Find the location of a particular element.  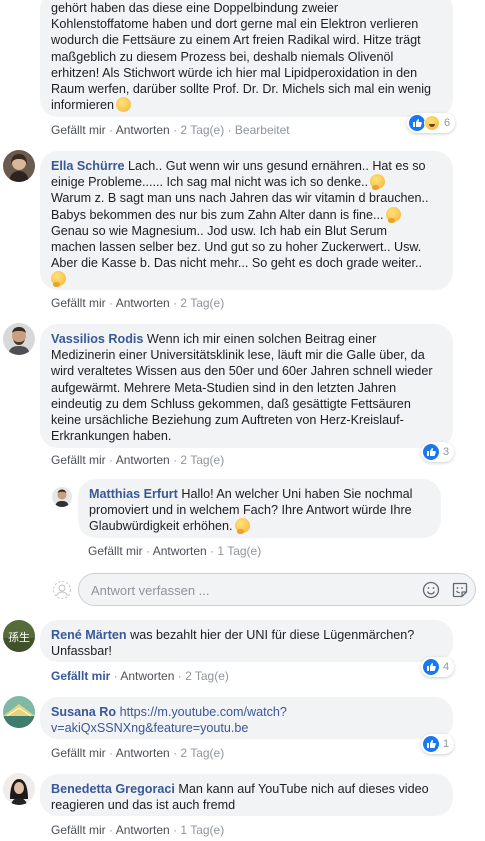

haha-reaction-icon is located at coordinates (432, 123).